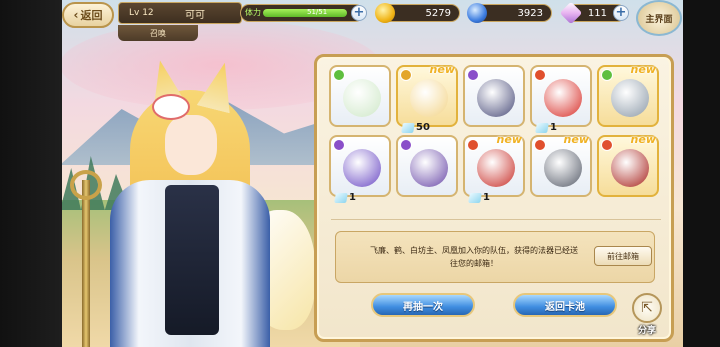 This screenshot has width=720, height=347. What do you see at coordinates (563, 168) in the screenshot?
I see `white-crane-icon` at bounding box center [563, 168].